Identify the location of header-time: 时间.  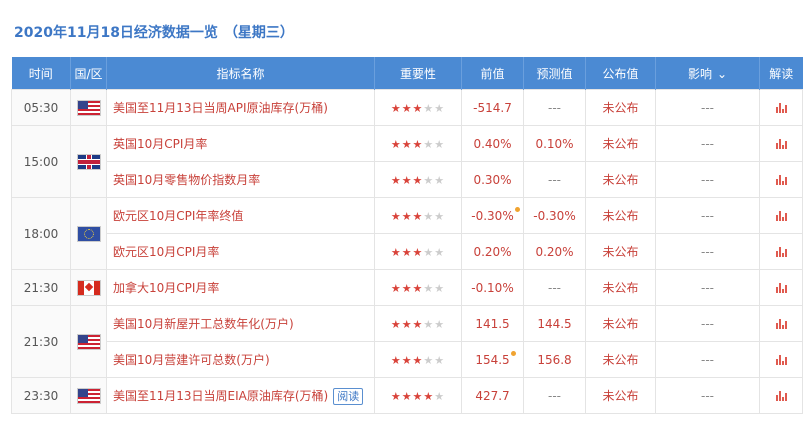
(41, 73).